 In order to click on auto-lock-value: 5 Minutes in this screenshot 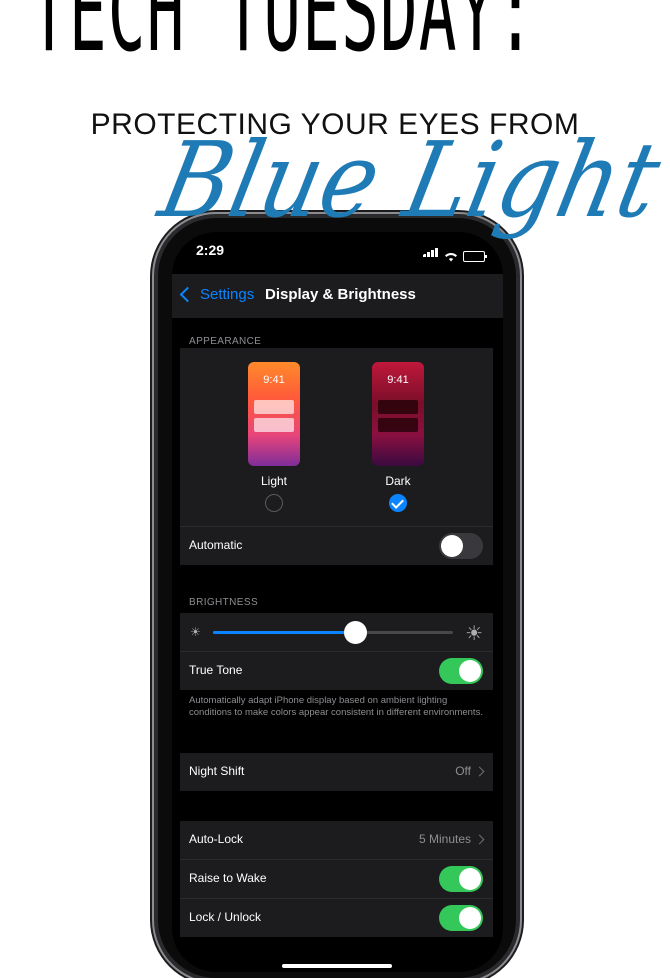, I will do `click(444, 839)`.